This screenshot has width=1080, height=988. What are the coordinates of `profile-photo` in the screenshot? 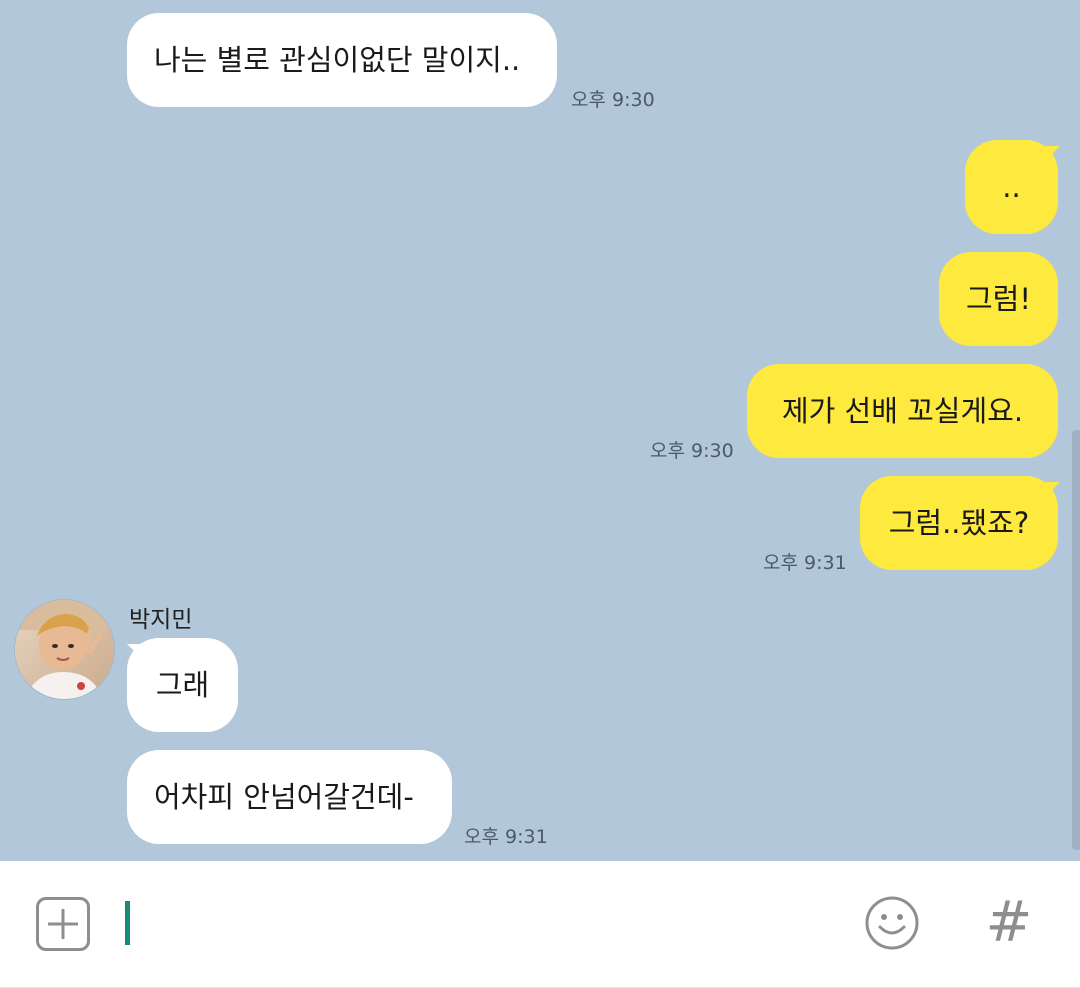 It's located at (64, 649).